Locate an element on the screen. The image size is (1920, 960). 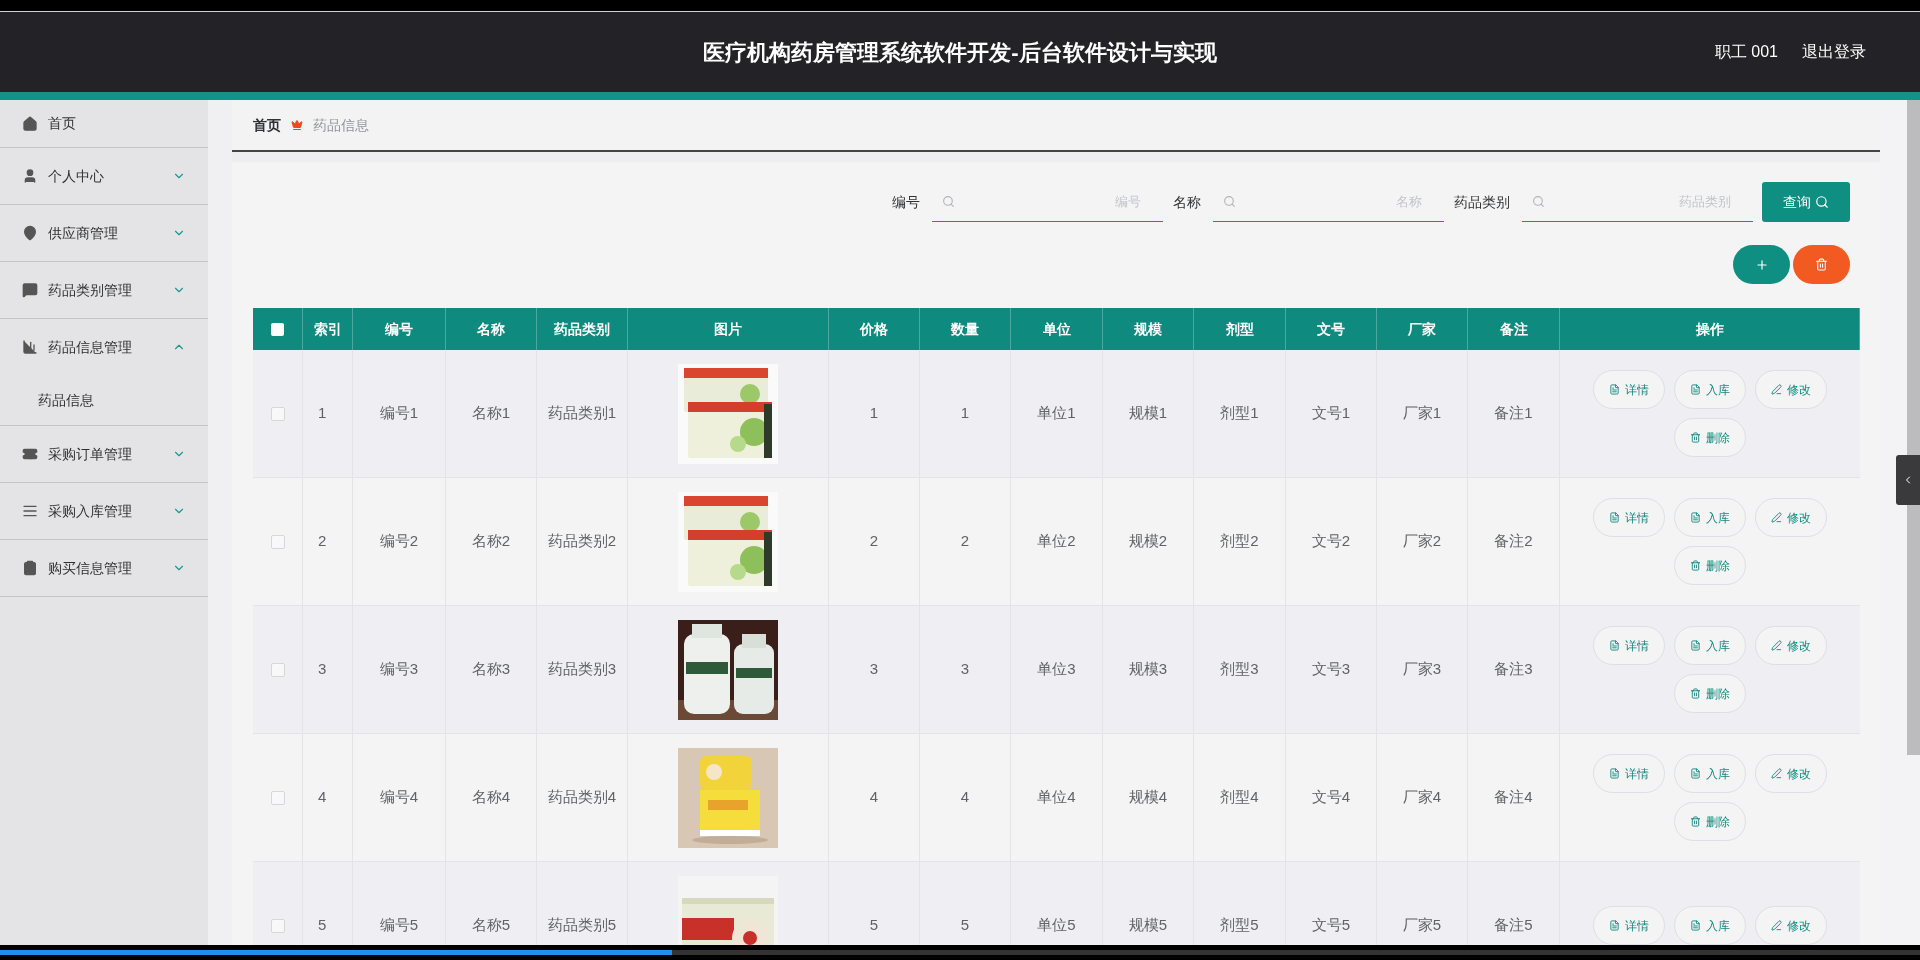
table-cell: 单位1 is located at coordinates (1057, 414).